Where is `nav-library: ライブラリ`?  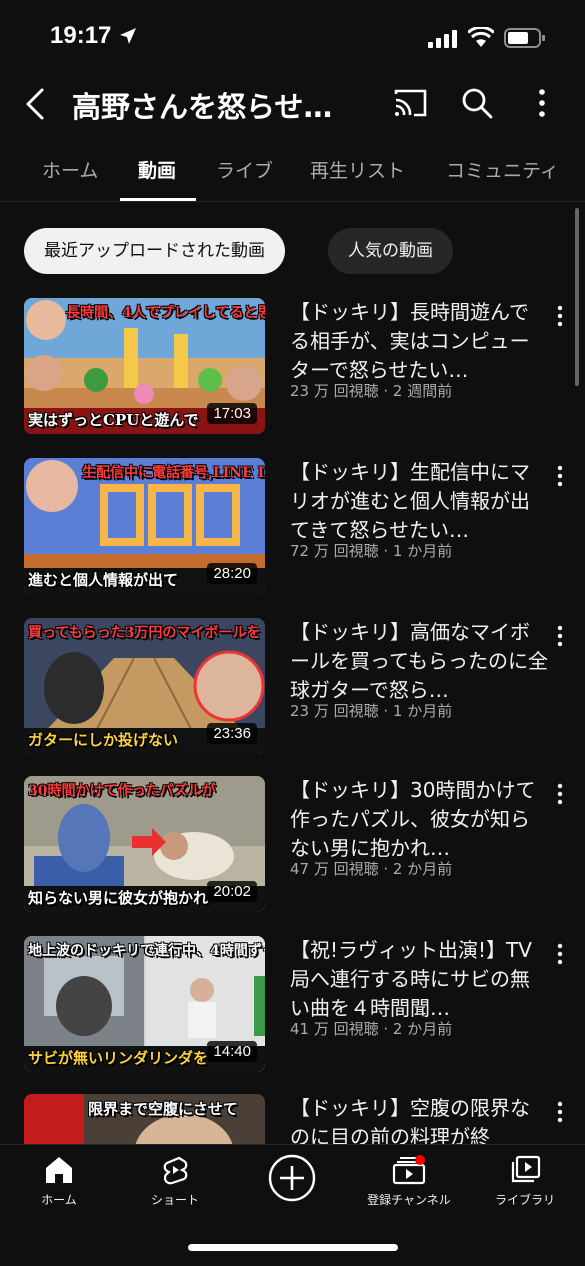 nav-library: ライブラリ is located at coordinates (525, 1181).